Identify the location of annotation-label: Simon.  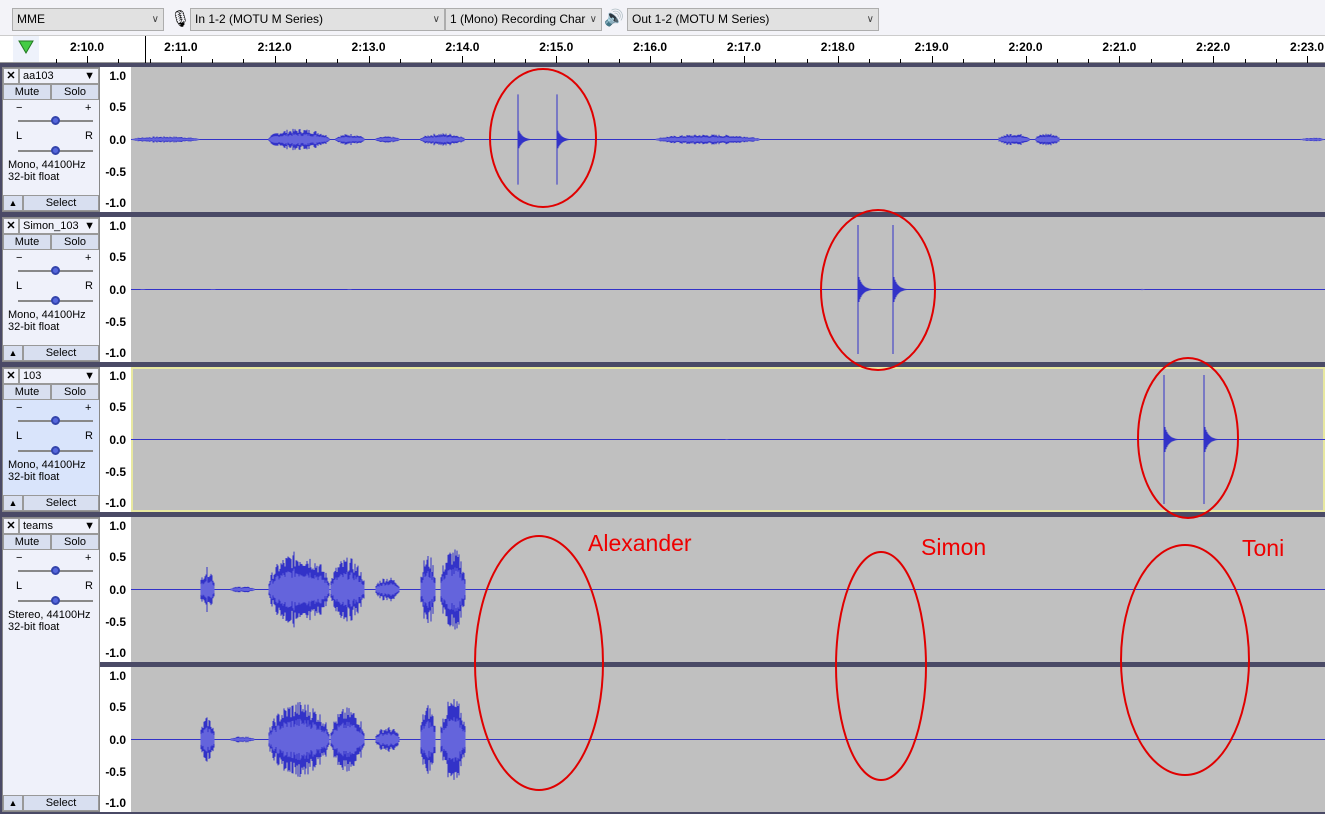
(954, 547).